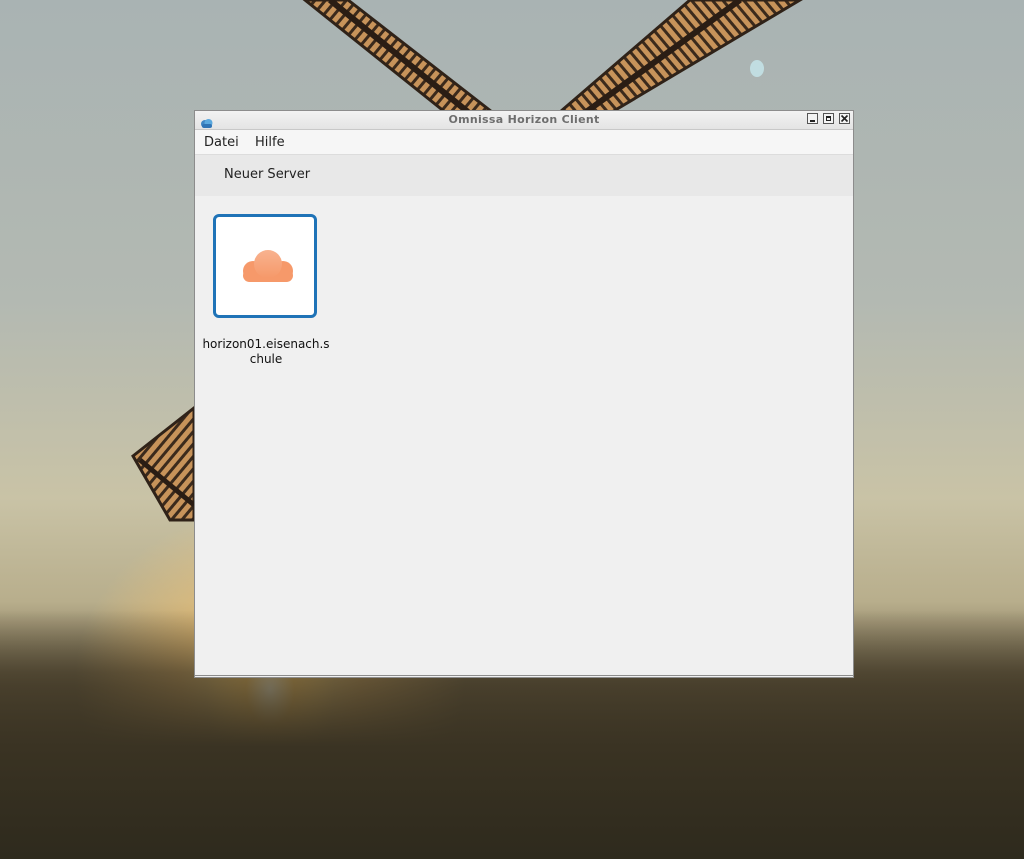  Describe the element at coordinates (828, 118) in the screenshot. I see `maximize-button` at that location.